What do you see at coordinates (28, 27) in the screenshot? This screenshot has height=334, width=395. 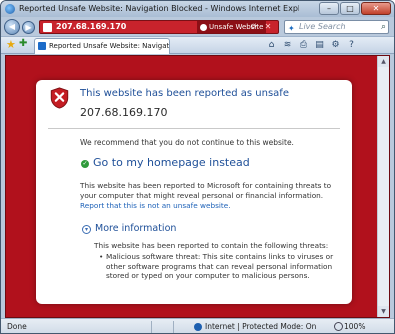 I see `forward-button: ▶` at bounding box center [28, 27].